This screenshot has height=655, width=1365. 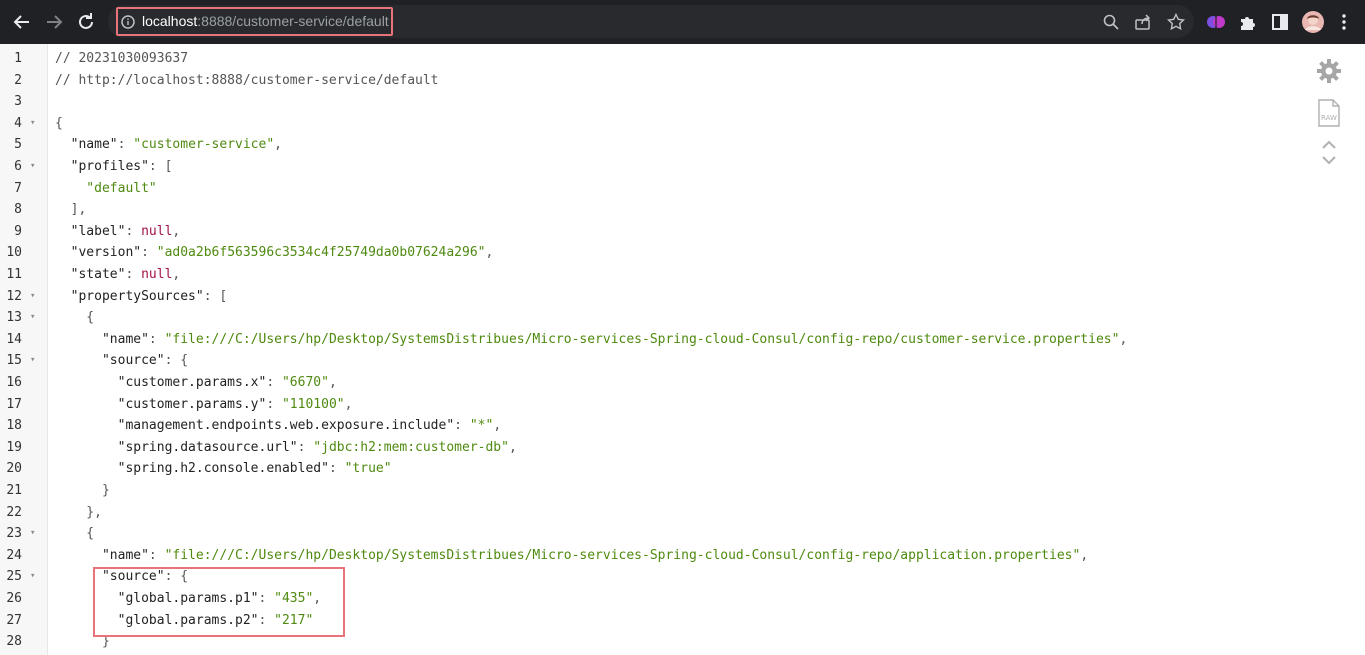 What do you see at coordinates (1344, 22) in the screenshot?
I see `kebab-menu-icon` at bounding box center [1344, 22].